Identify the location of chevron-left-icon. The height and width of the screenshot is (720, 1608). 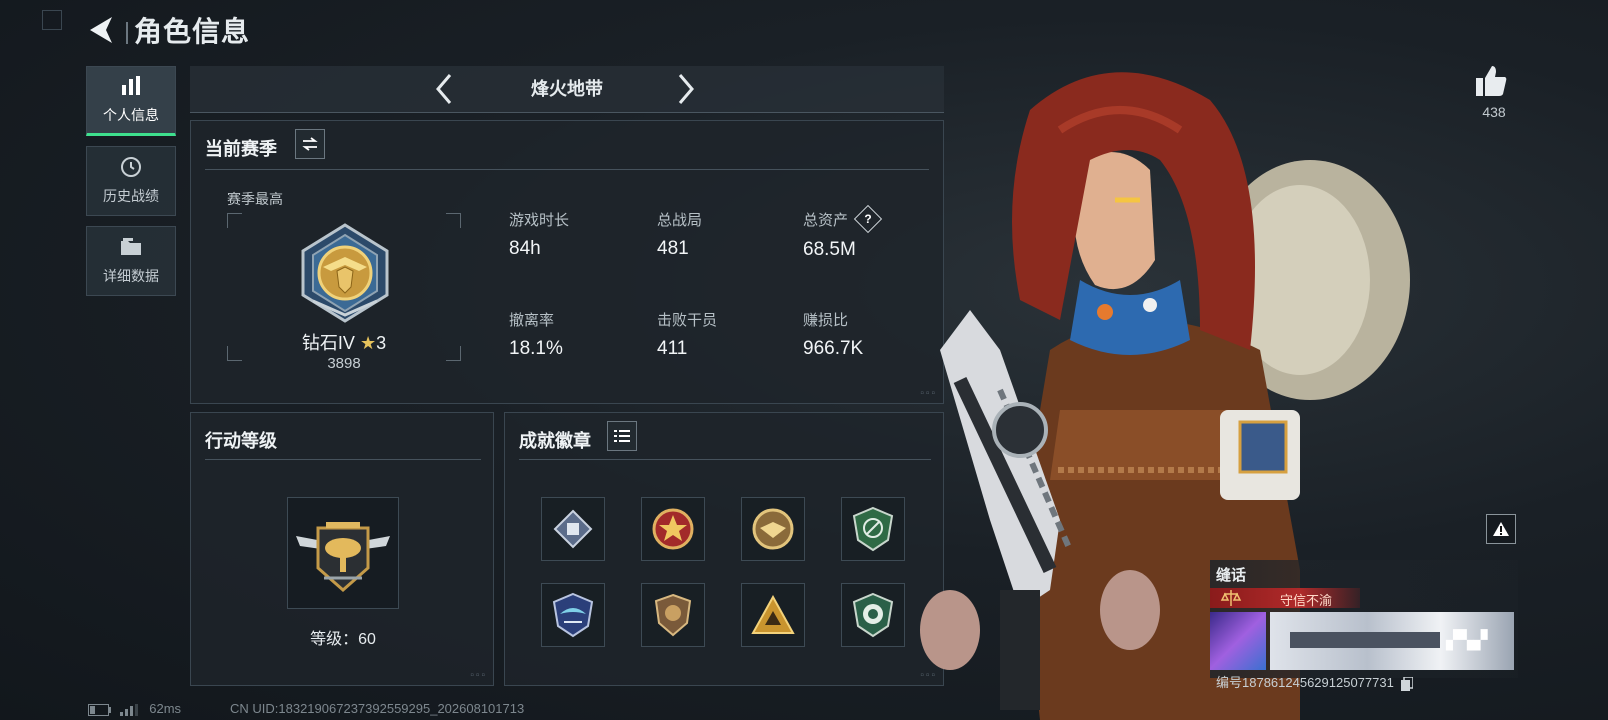
(444, 89).